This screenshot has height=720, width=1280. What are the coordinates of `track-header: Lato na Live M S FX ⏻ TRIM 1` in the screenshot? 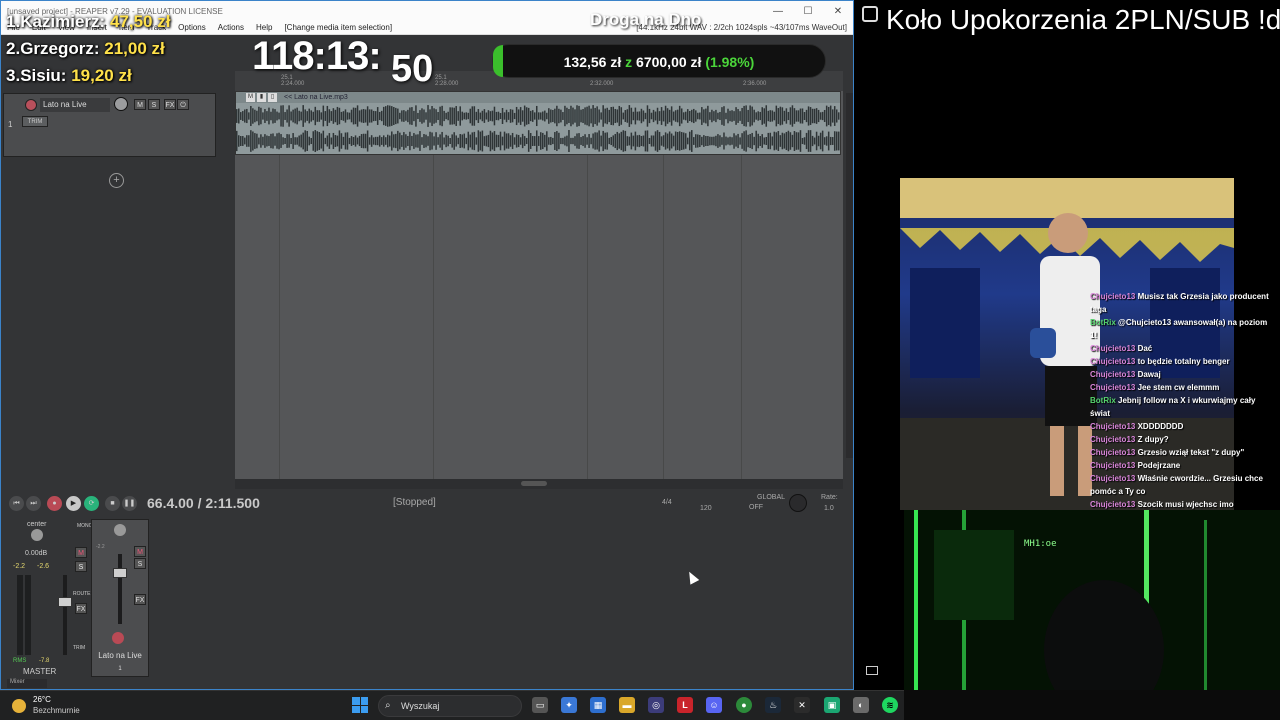 It's located at (109, 125).